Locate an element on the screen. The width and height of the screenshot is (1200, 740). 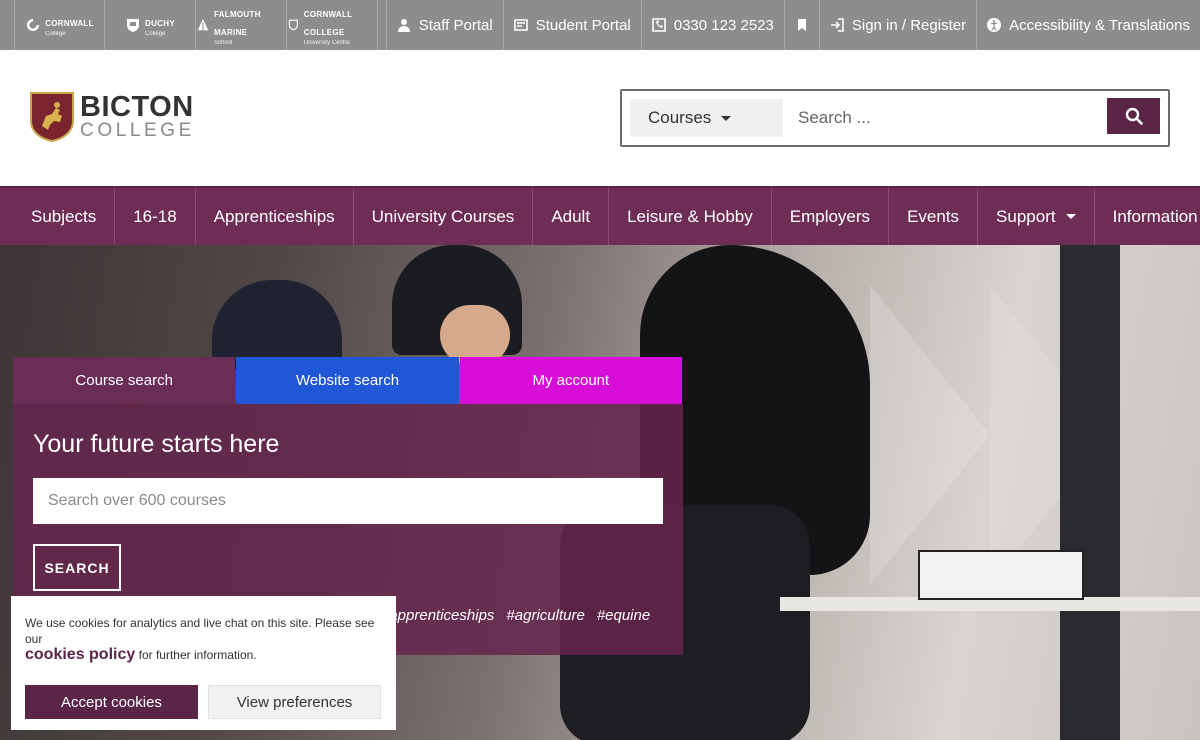
crest-icon is located at coordinates (52, 117).